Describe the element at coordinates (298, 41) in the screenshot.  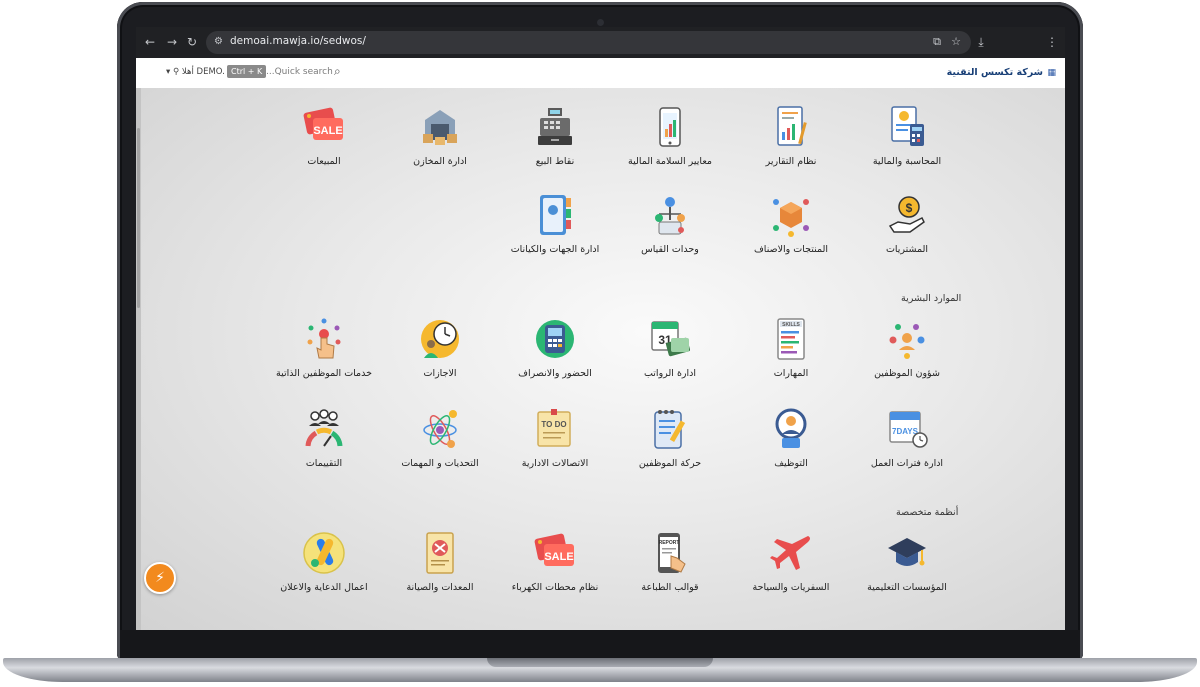
I see `url-text: demoai.mawja.io/sedwos/` at that location.